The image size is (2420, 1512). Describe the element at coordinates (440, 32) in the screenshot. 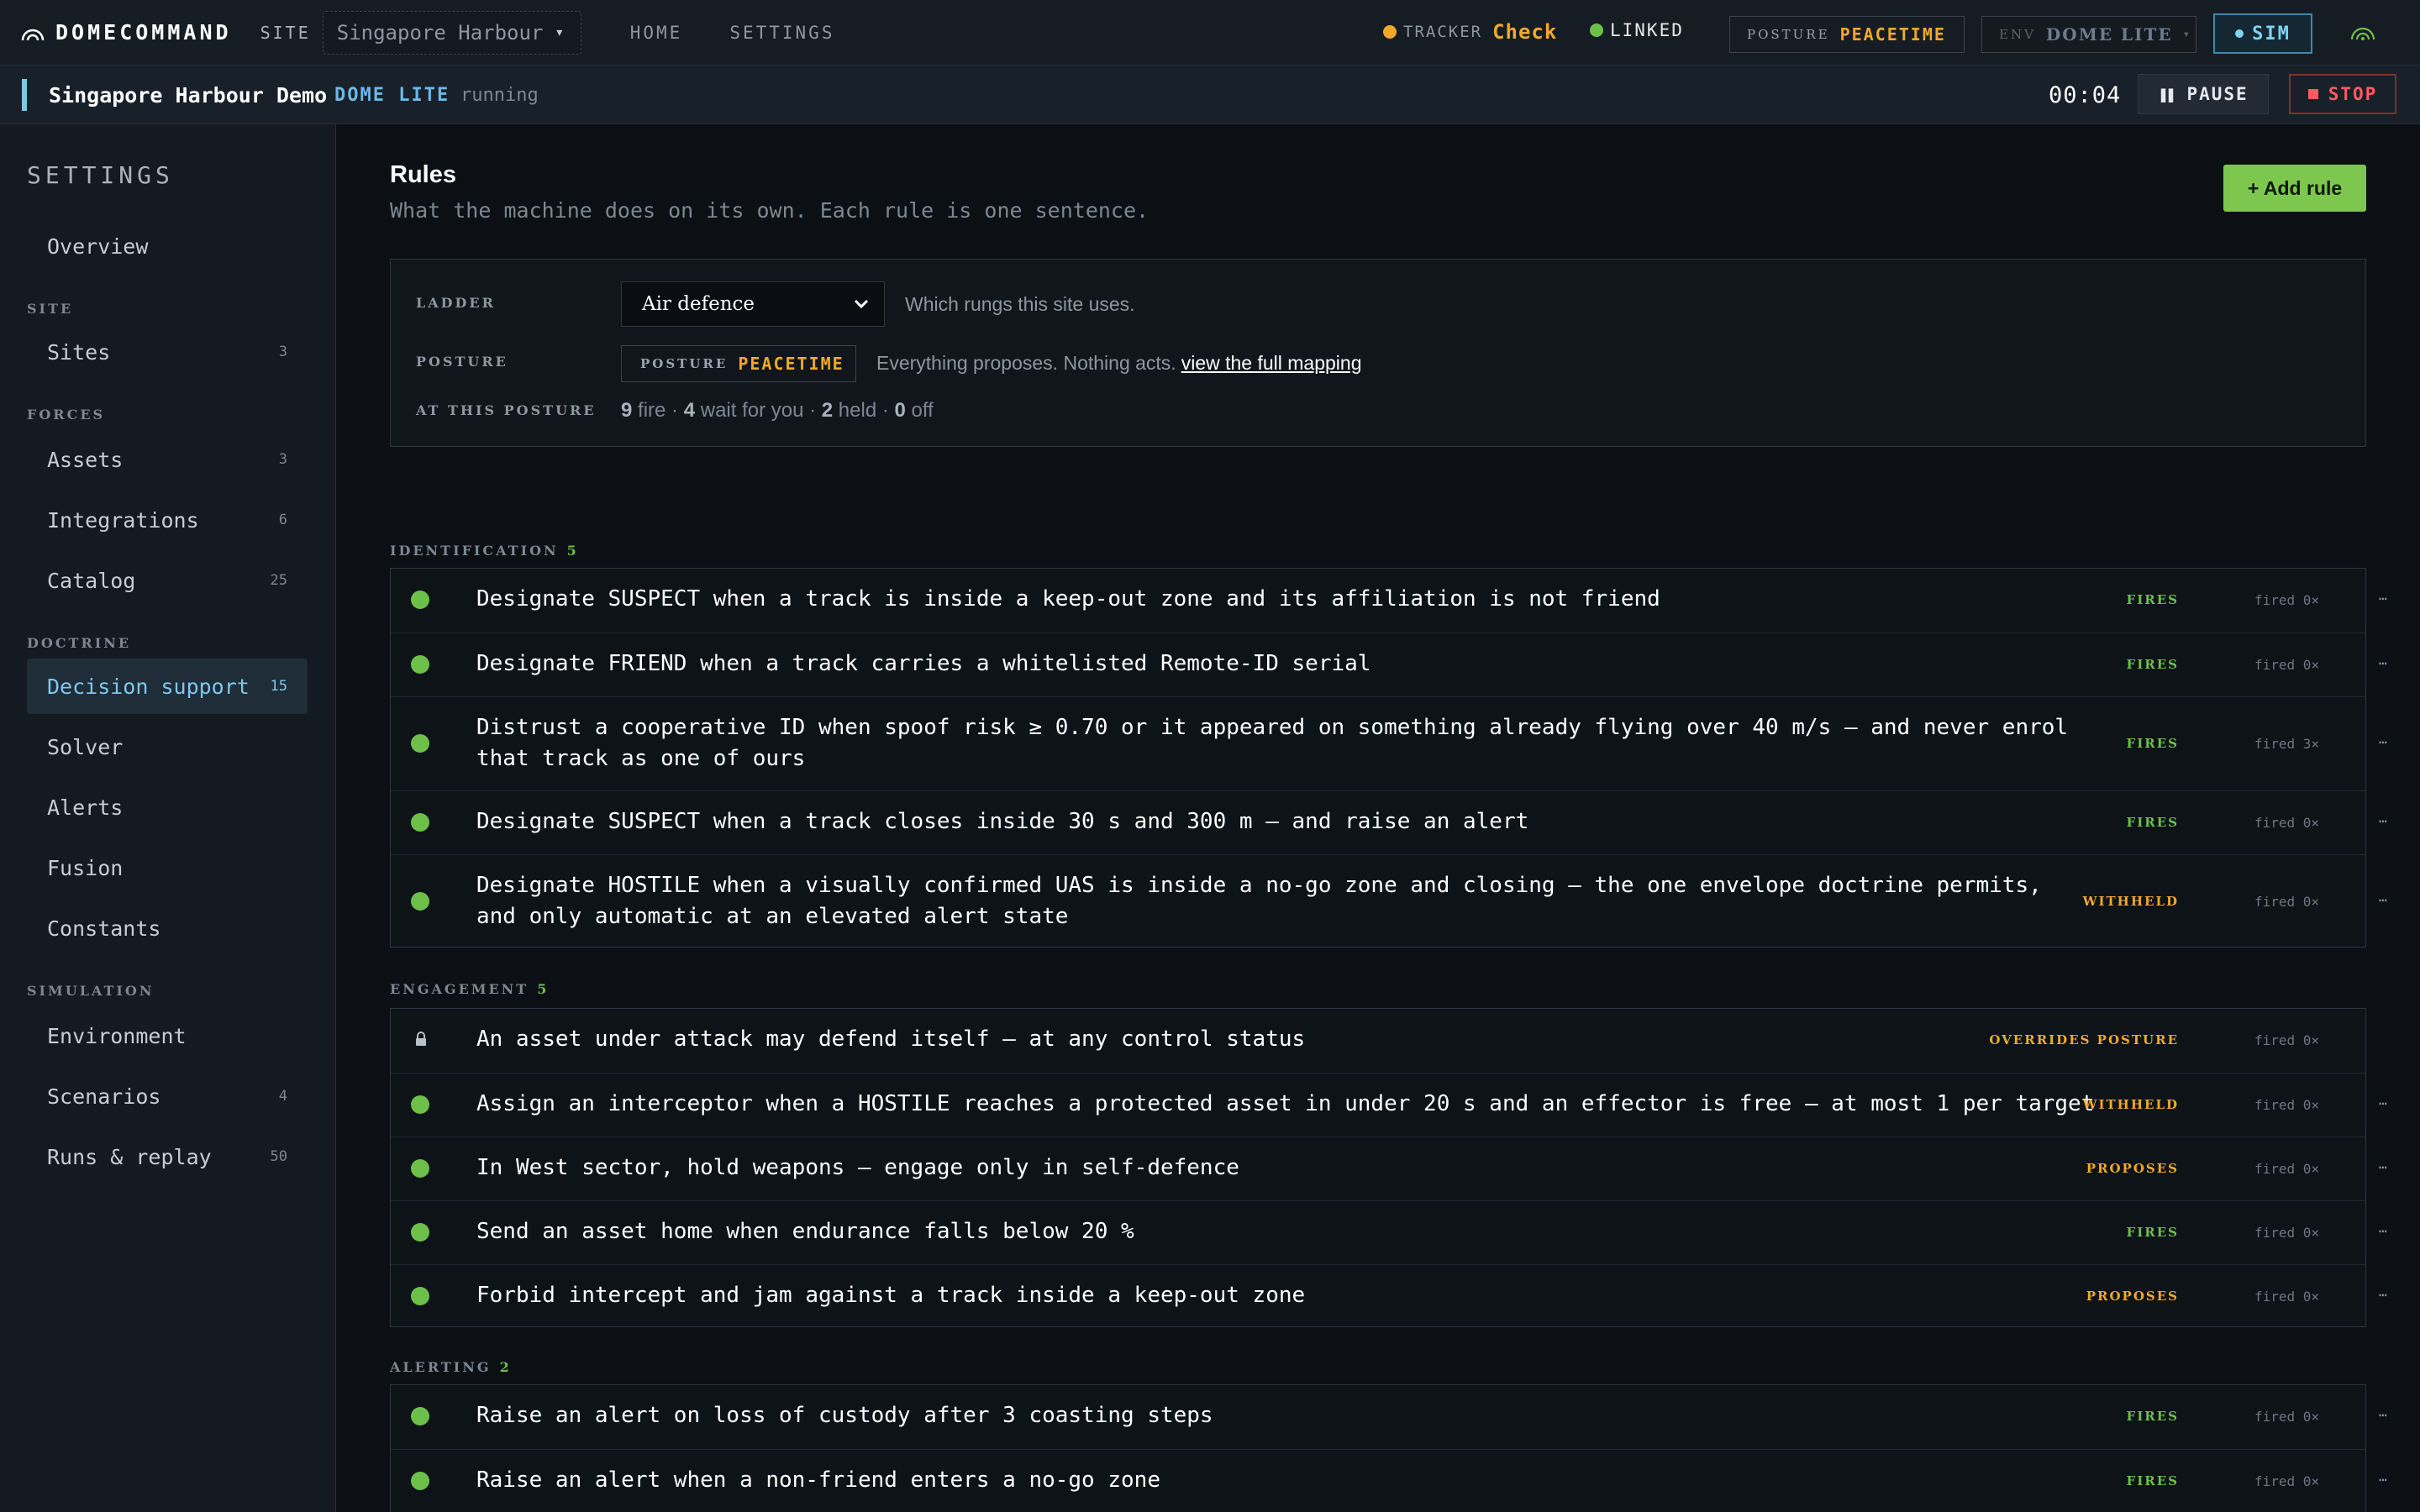

I see `site-selector-value: Singapore Harbour` at that location.